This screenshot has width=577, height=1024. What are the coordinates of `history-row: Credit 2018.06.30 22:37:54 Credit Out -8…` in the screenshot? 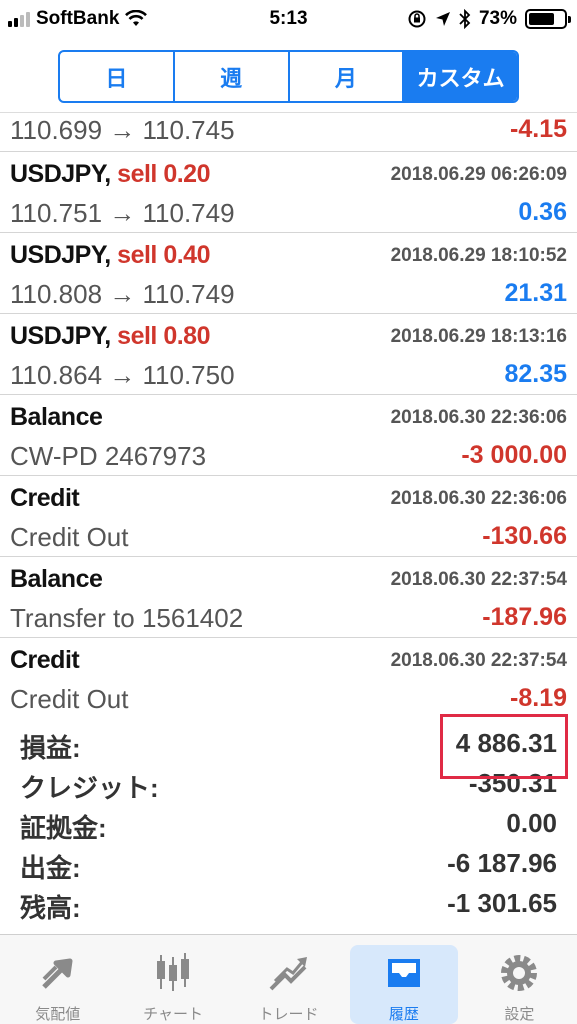 It's located at (288, 677).